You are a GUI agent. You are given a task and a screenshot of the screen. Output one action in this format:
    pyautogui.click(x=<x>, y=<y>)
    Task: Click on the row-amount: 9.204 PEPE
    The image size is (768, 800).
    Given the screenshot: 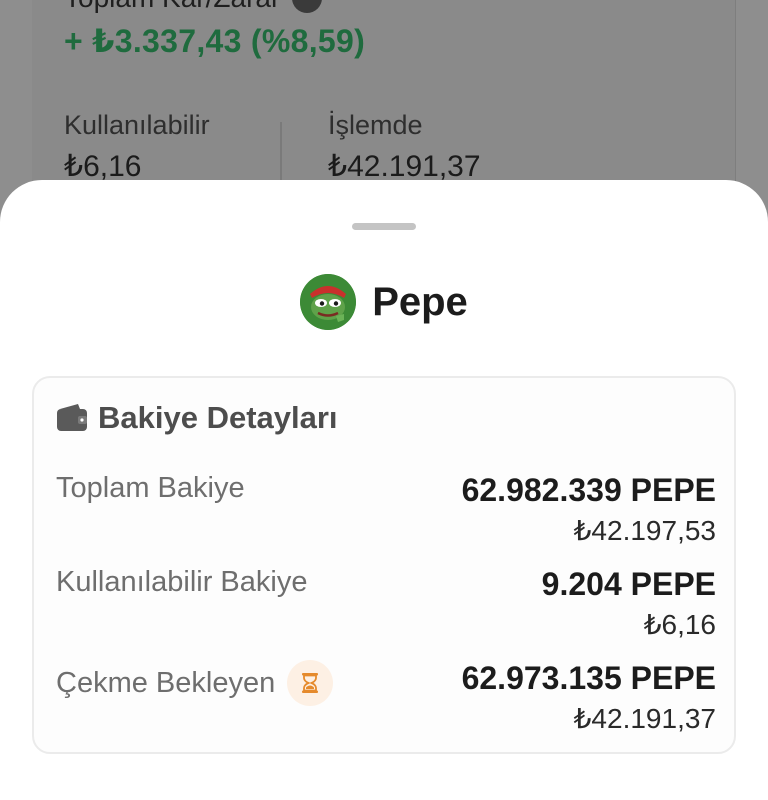 What is the action you would take?
    pyautogui.click(x=628, y=584)
    